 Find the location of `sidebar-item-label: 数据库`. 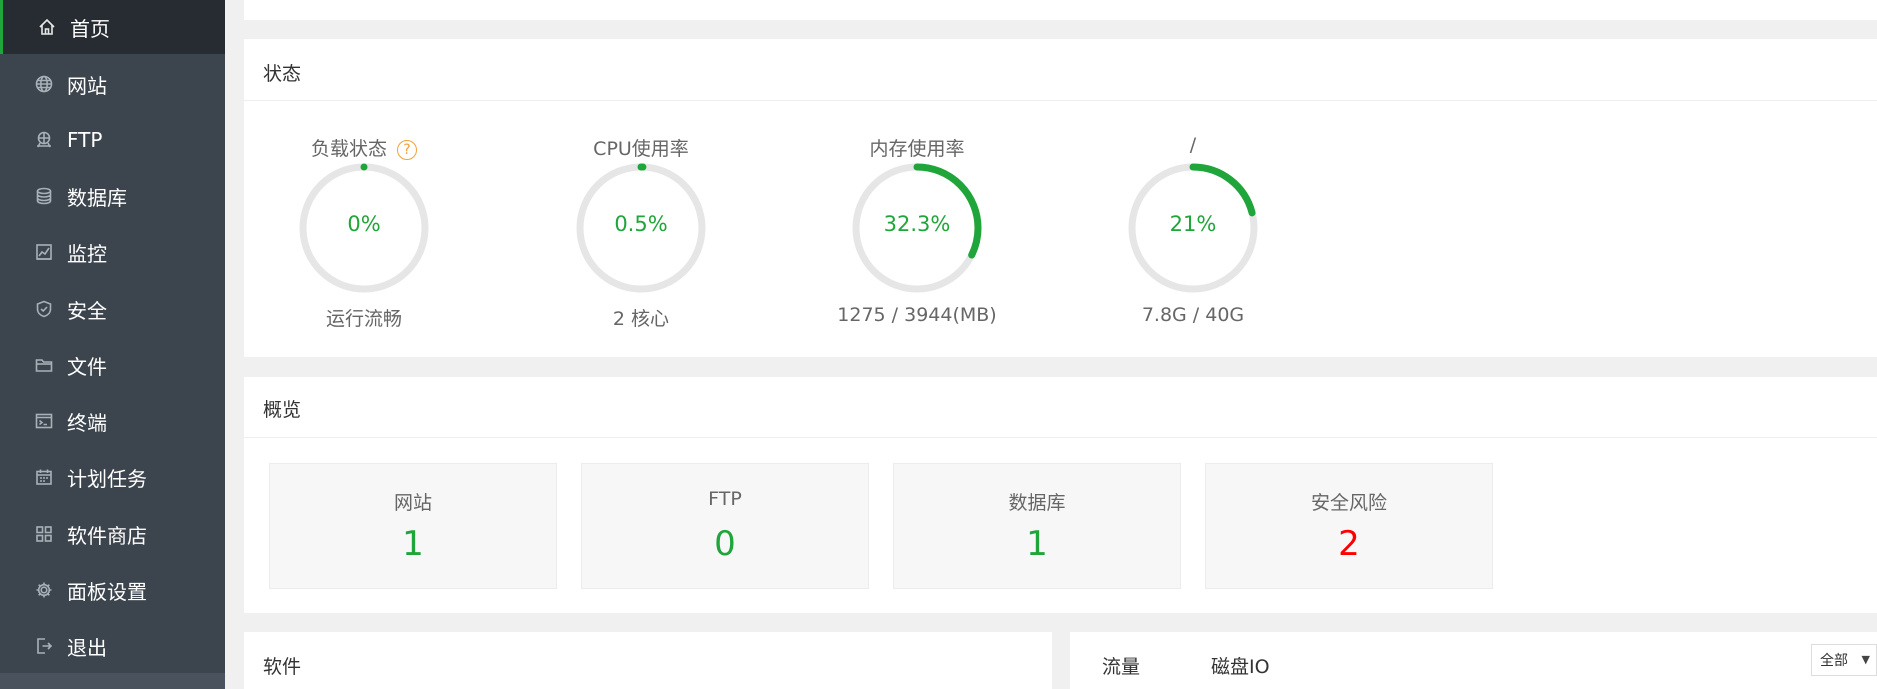

sidebar-item-label: 数据库 is located at coordinates (97, 197).